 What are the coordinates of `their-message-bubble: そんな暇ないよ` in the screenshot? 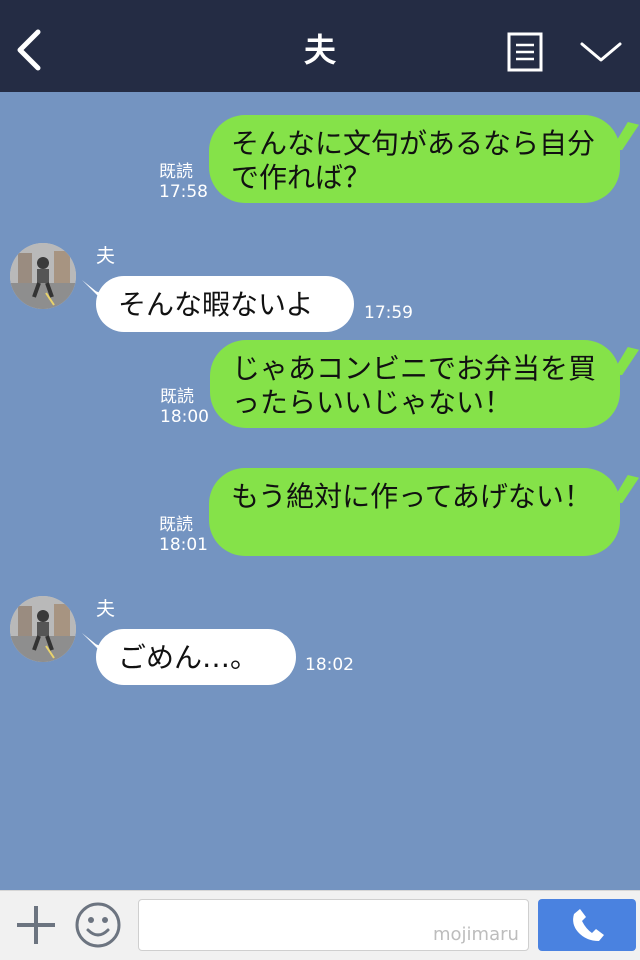 It's located at (225, 304).